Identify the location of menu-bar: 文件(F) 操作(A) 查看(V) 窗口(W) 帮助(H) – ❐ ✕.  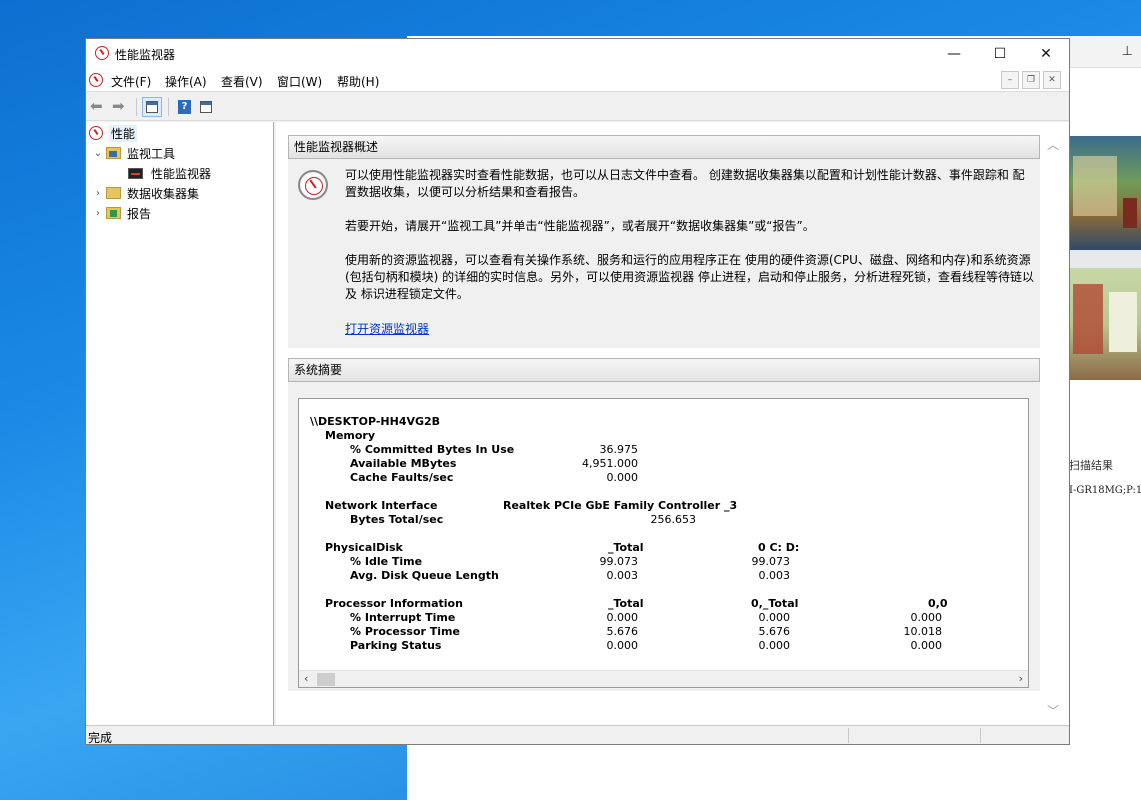
(577, 80).